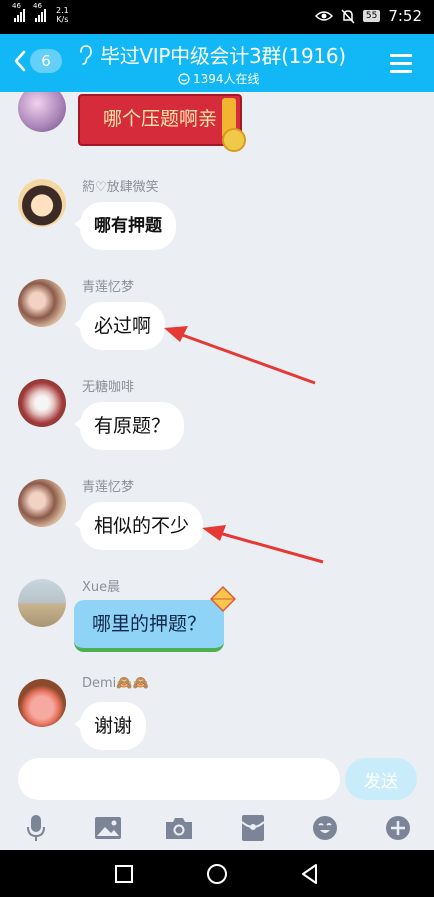 This screenshot has width=434, height=897. Describe the element at coordinates (108, 387) in the screenshot. I see `sender-name: 无糖咖啡` at that location.